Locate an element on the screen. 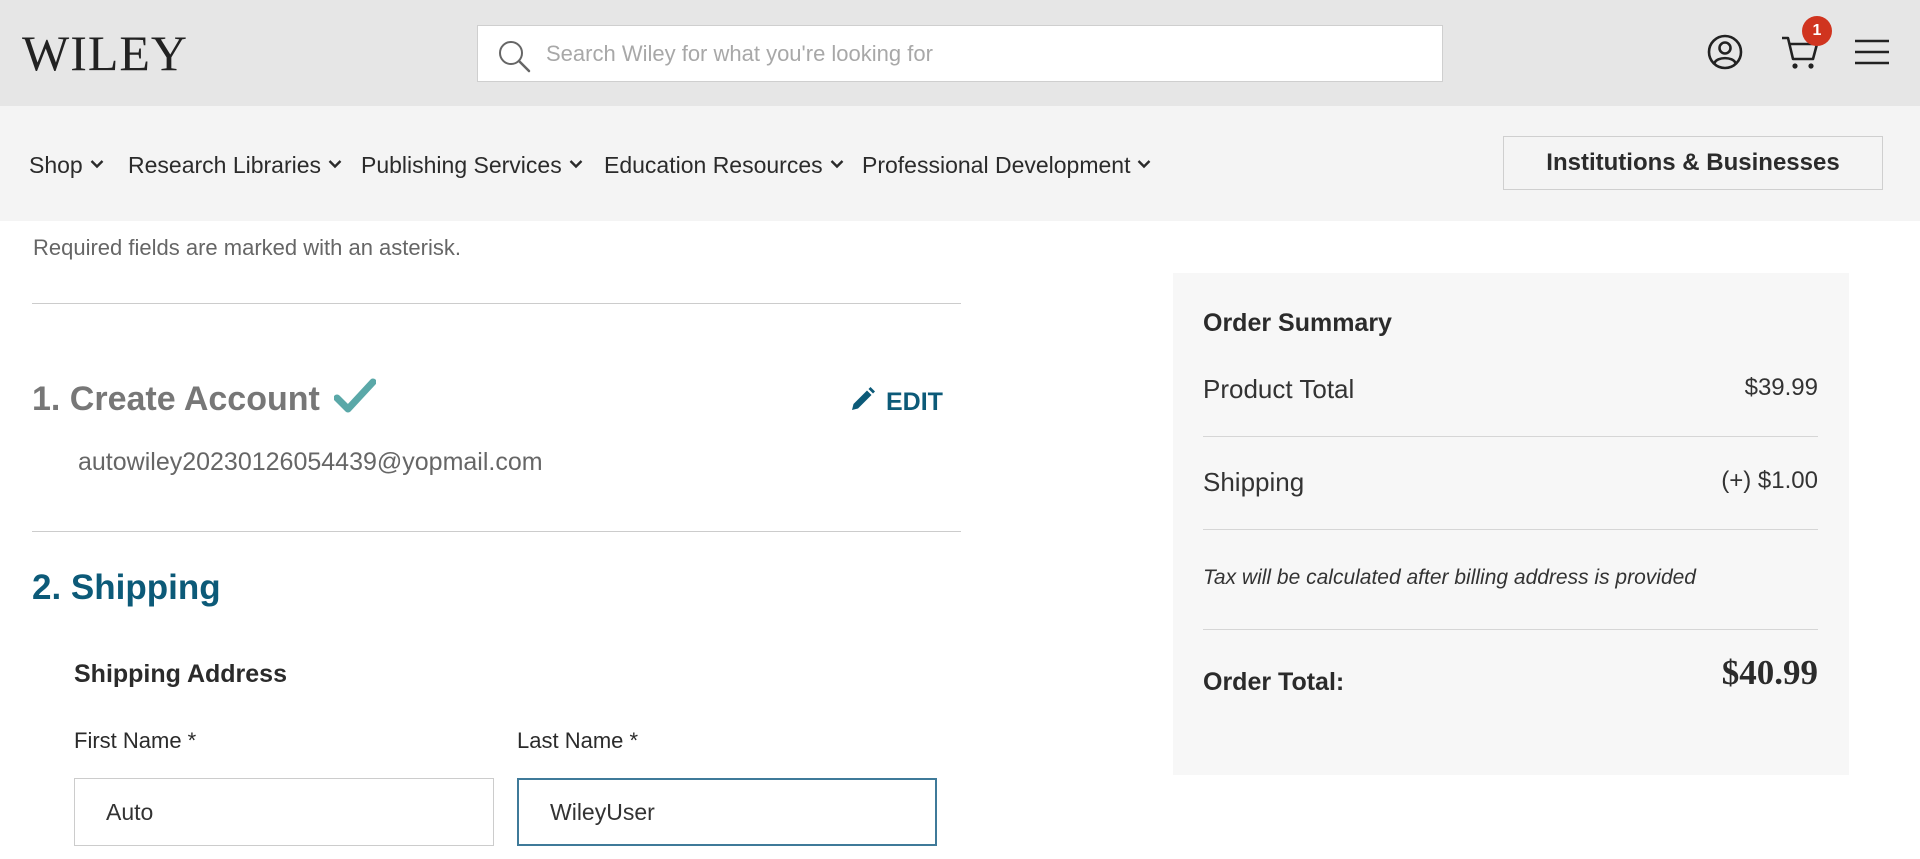 The height and width of the screenshot is (859, 1920). shipping-value: (+) $1.00 is located at coordinates (1769, 480).